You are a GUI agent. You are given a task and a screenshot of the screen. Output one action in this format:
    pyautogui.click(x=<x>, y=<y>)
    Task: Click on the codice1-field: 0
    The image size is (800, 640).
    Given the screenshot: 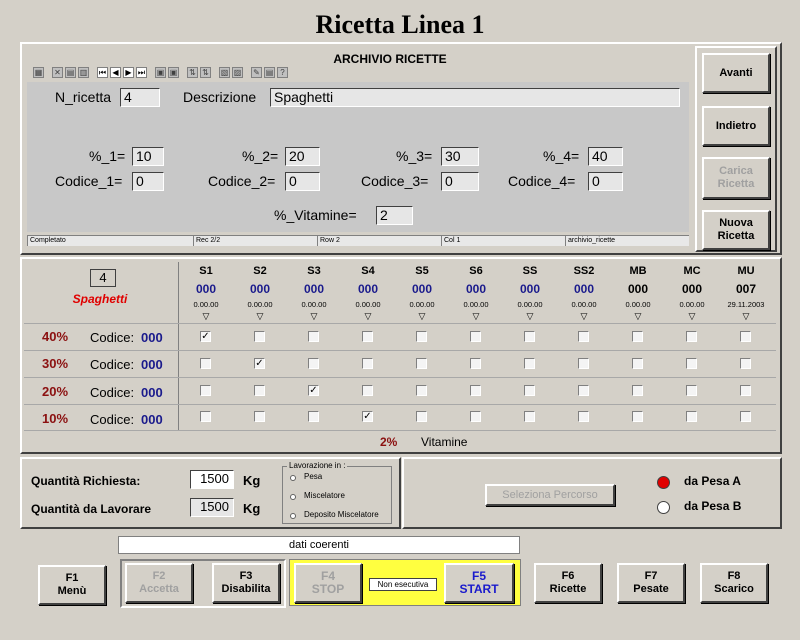 What is the action you would take?
    pyautogui.click(x=148, y=181)
    